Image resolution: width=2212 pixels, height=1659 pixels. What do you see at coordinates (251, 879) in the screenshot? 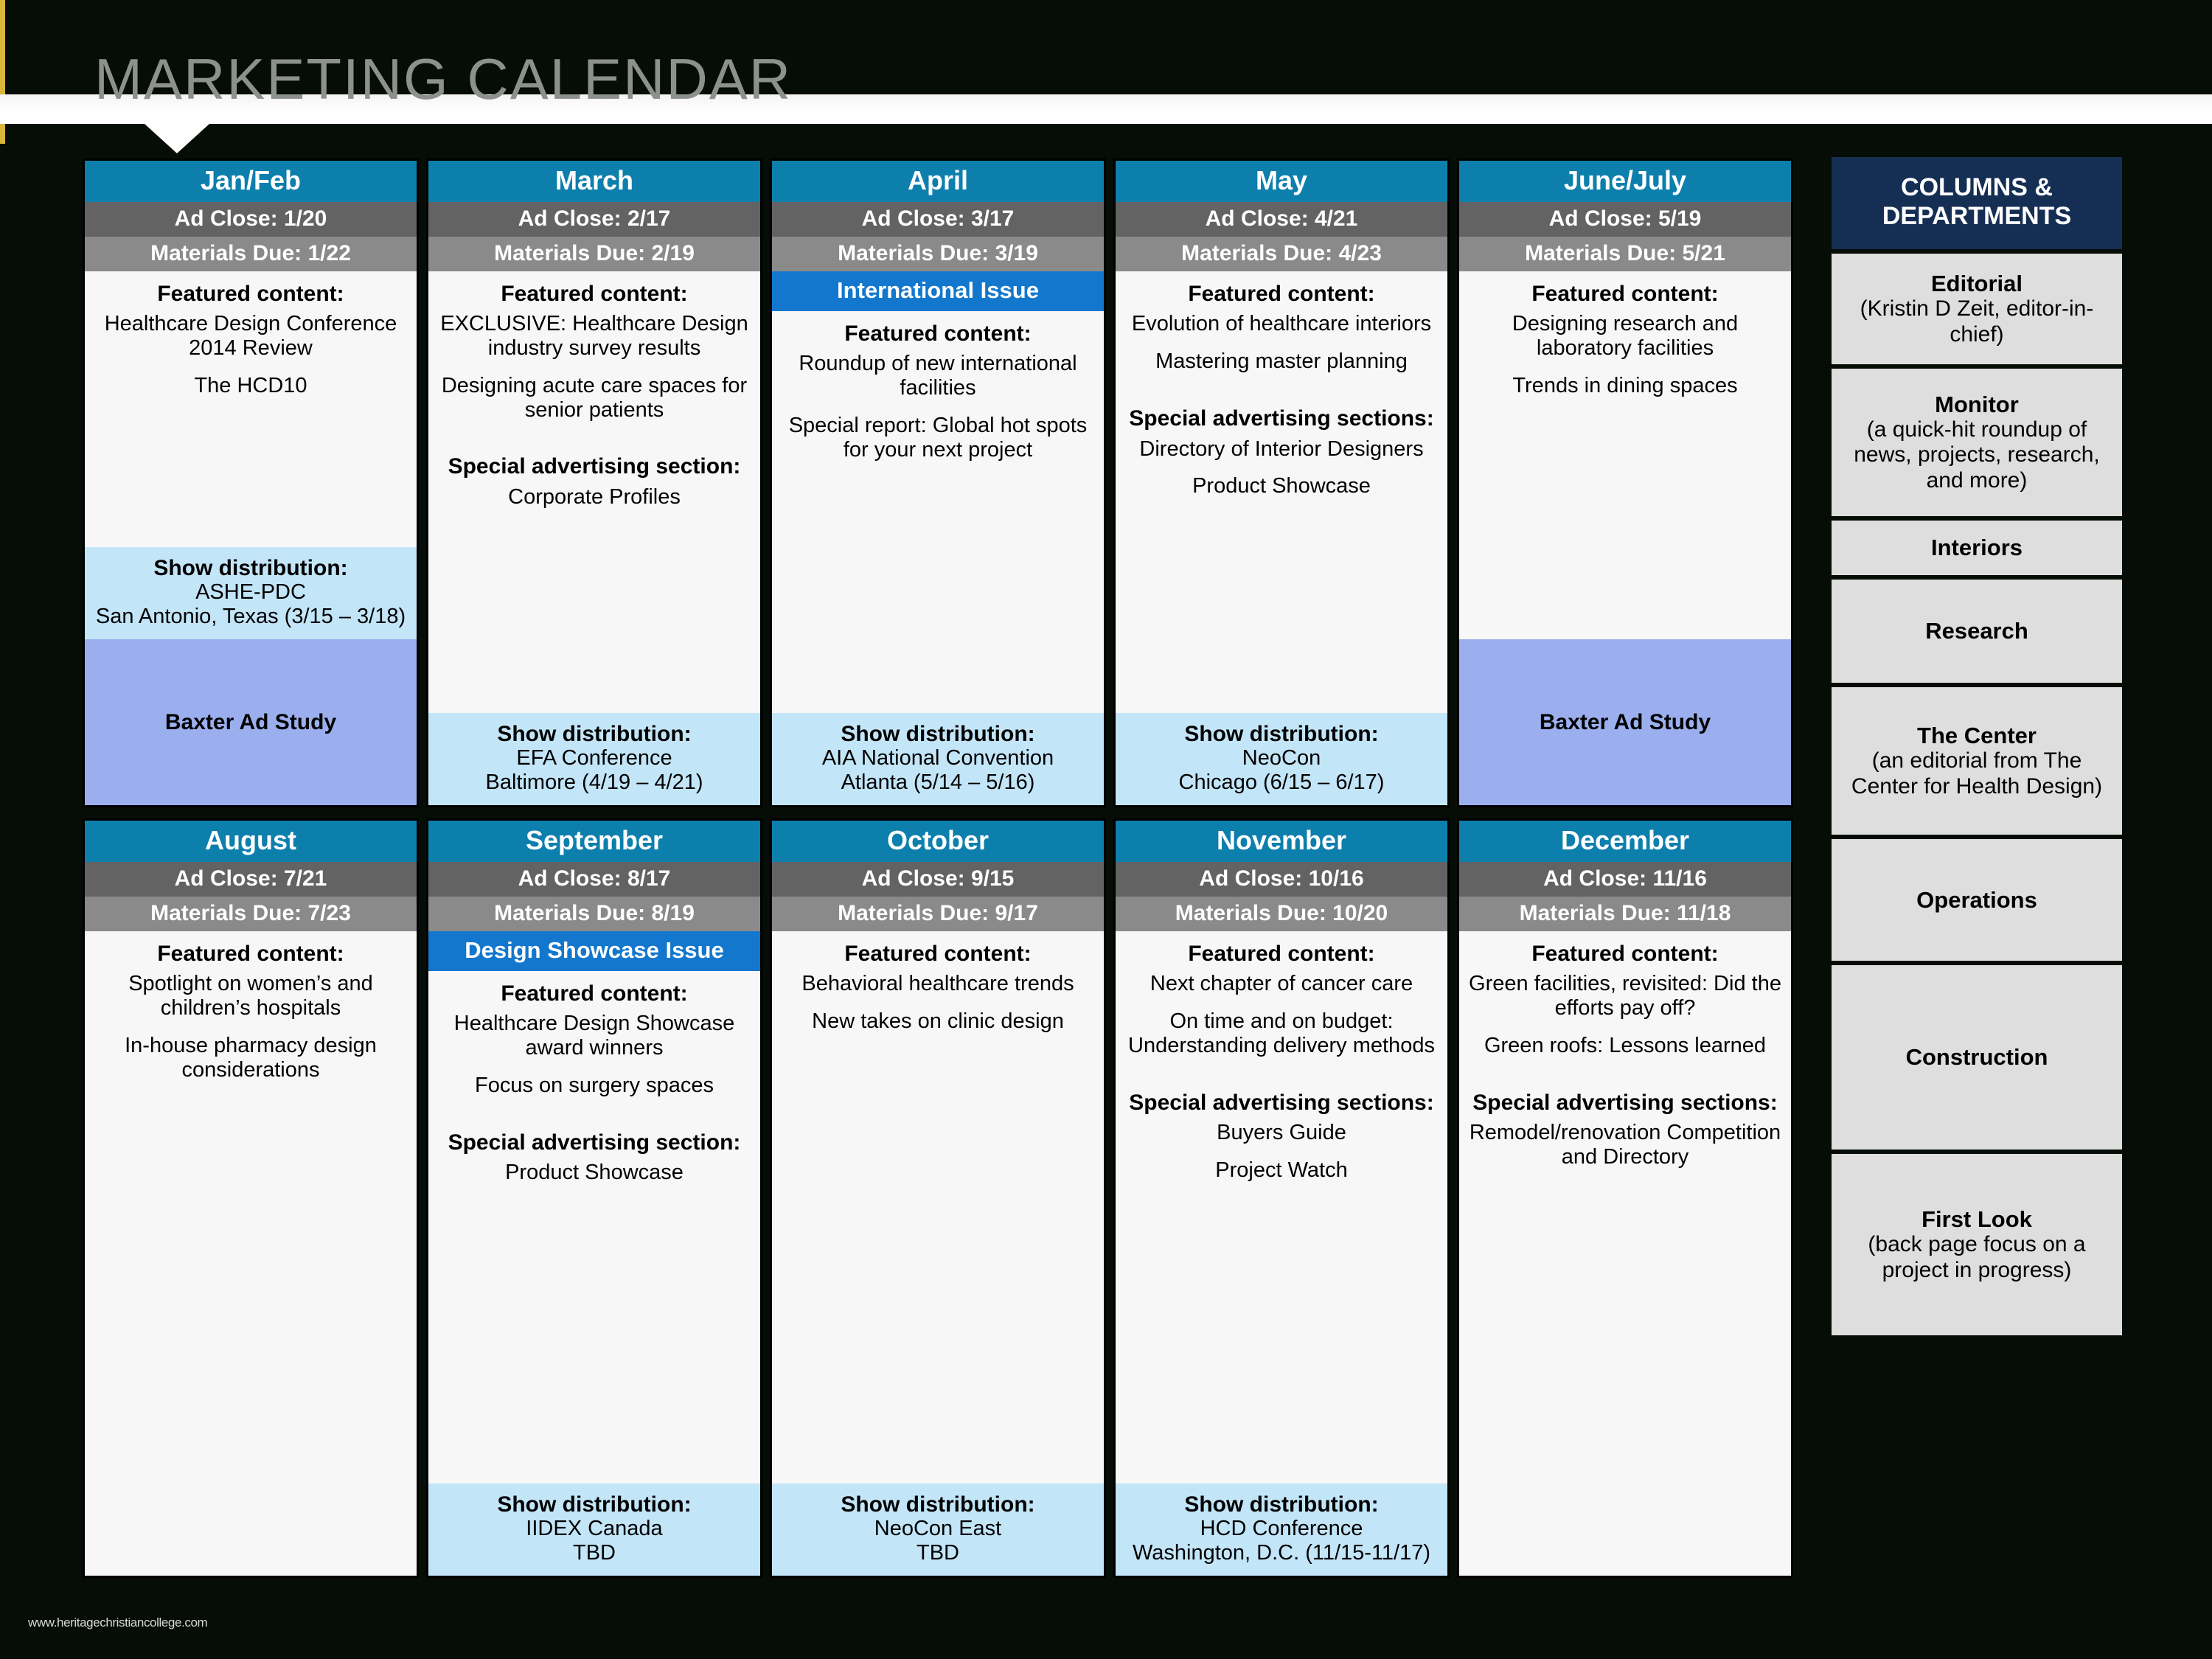
I see `ad-close-label: Ad Close: 7/21` at bounding box center [251, 879].